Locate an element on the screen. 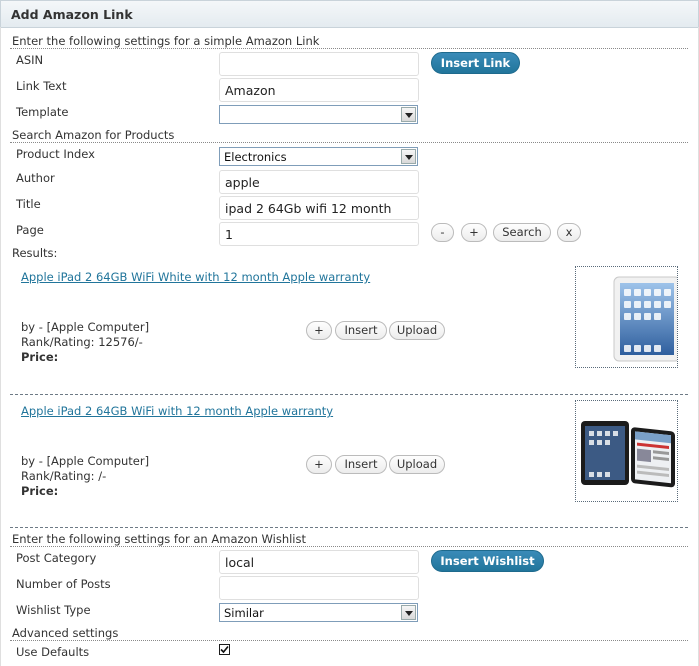  checkmark-icon is located at coordinates (224, 649).